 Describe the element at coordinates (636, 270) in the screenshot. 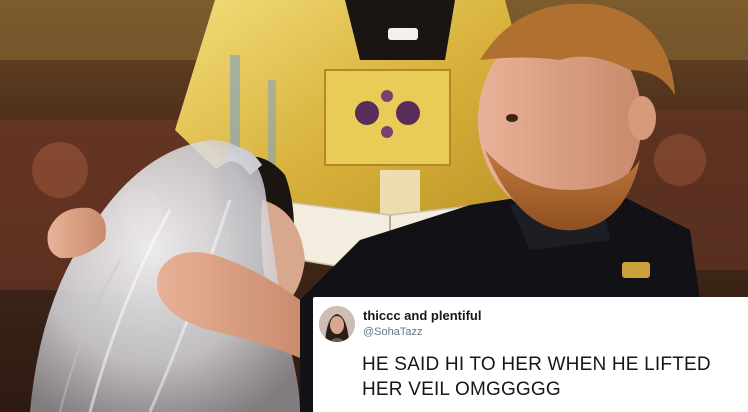

I see `uniform-insignia` at that location.